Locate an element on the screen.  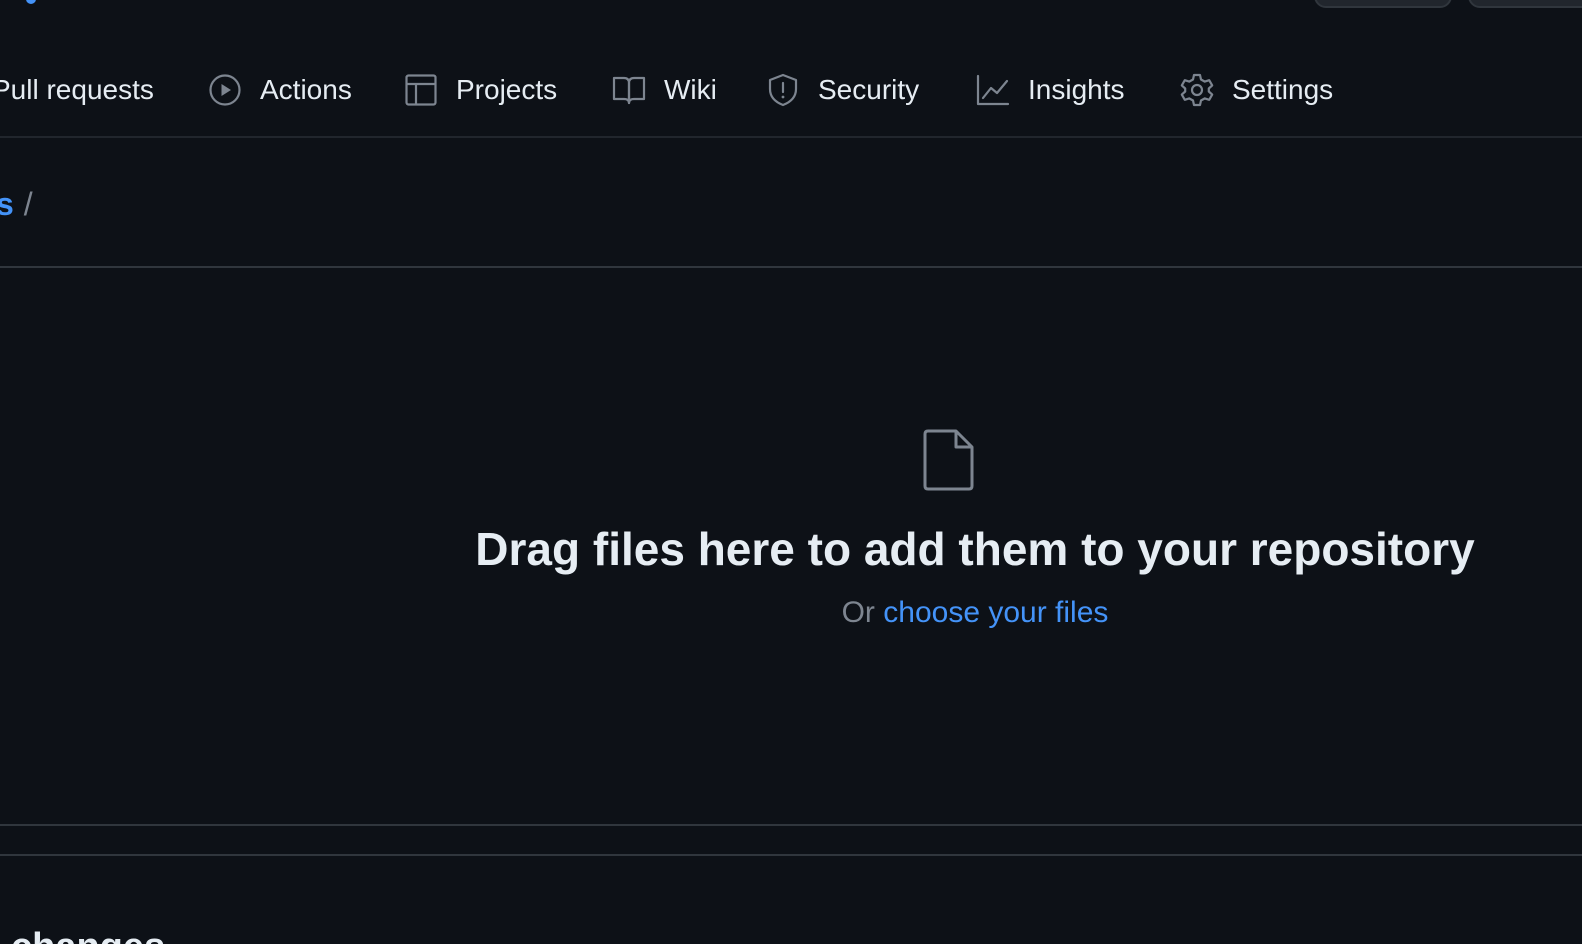
tab-settings: Settings is located at coordinates (1256, 90).